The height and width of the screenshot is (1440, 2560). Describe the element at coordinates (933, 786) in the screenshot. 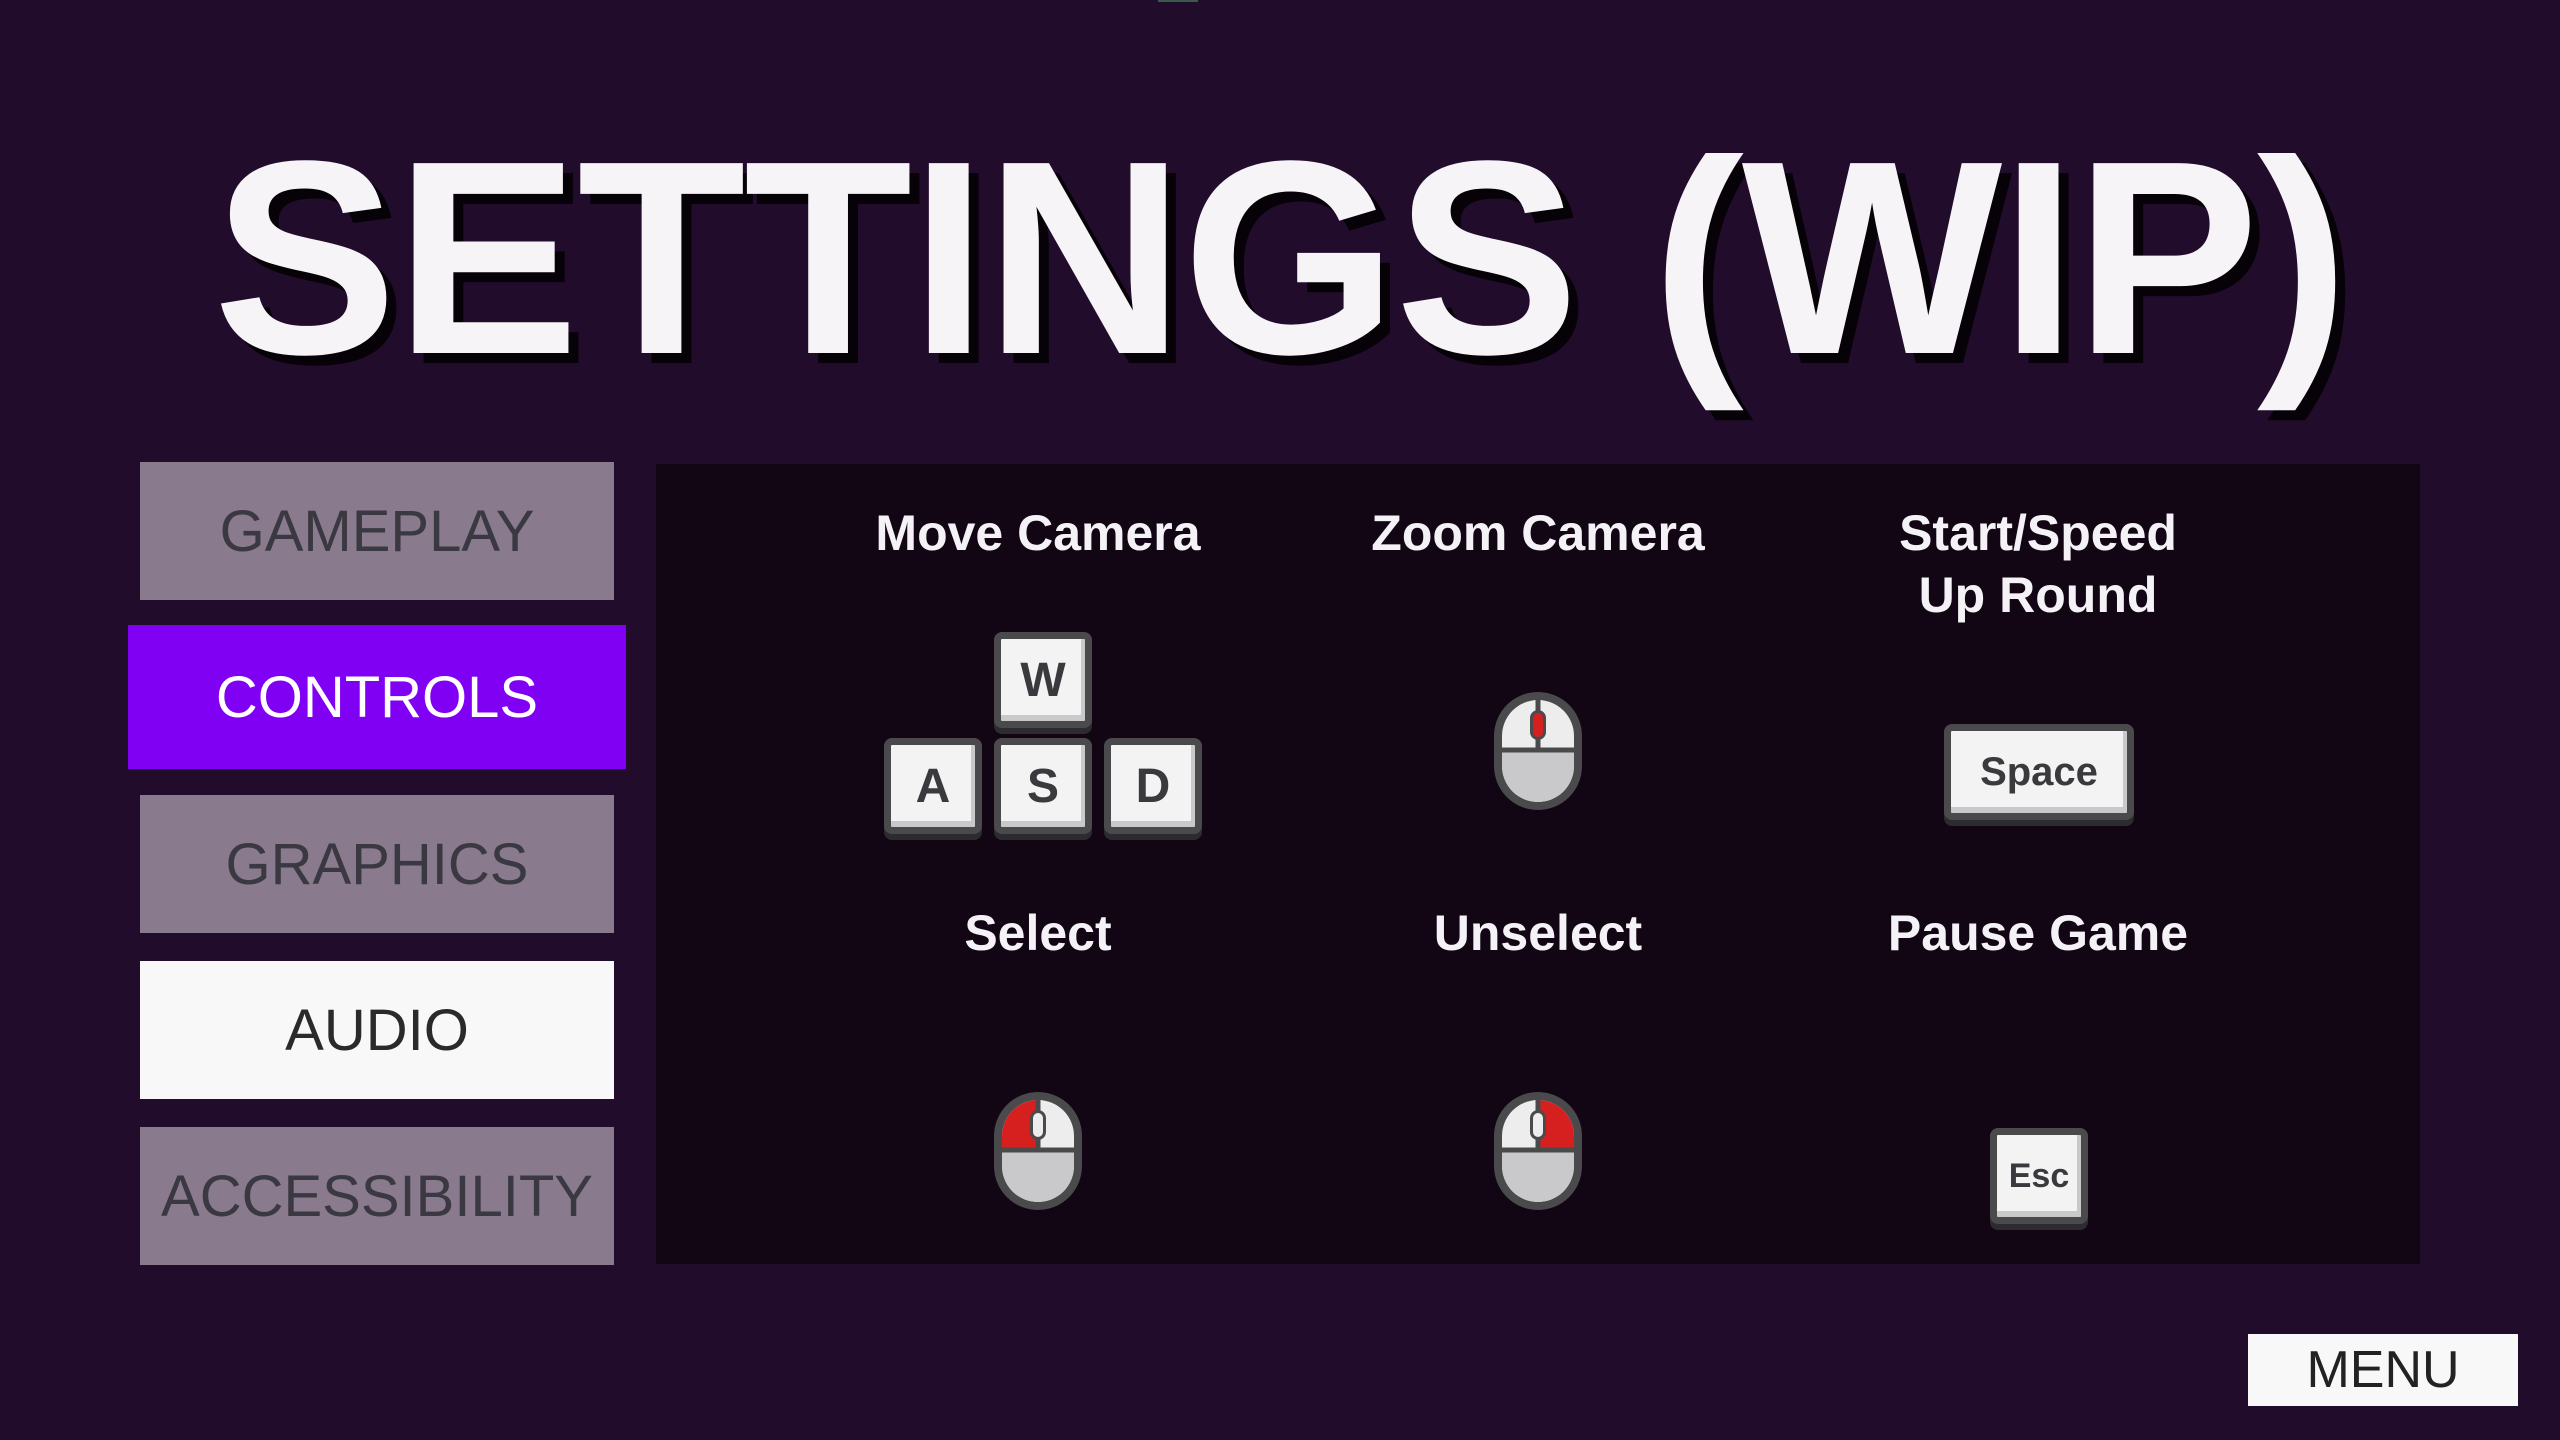

I see `key-a: A` at that location.